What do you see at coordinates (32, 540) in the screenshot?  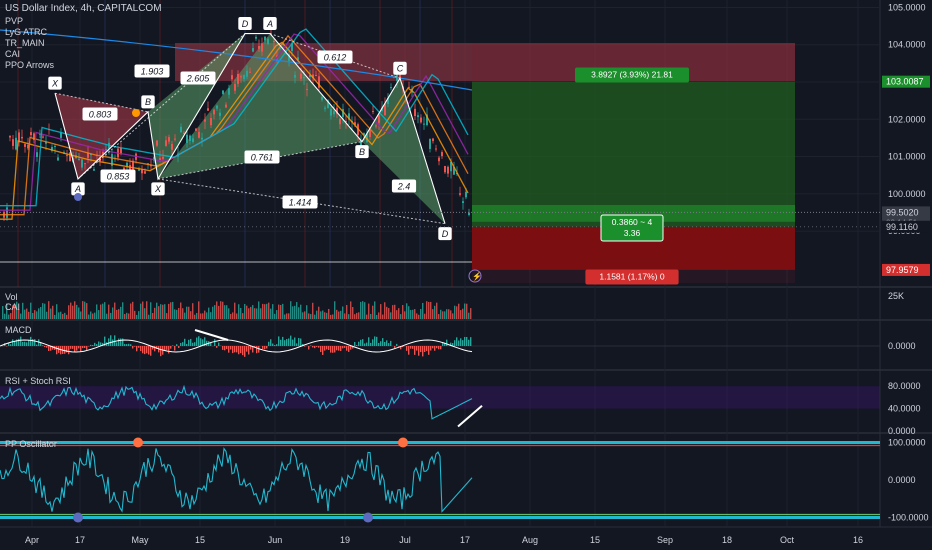 I see `date-tick-0: Apr` at bounding box center [32, 540].